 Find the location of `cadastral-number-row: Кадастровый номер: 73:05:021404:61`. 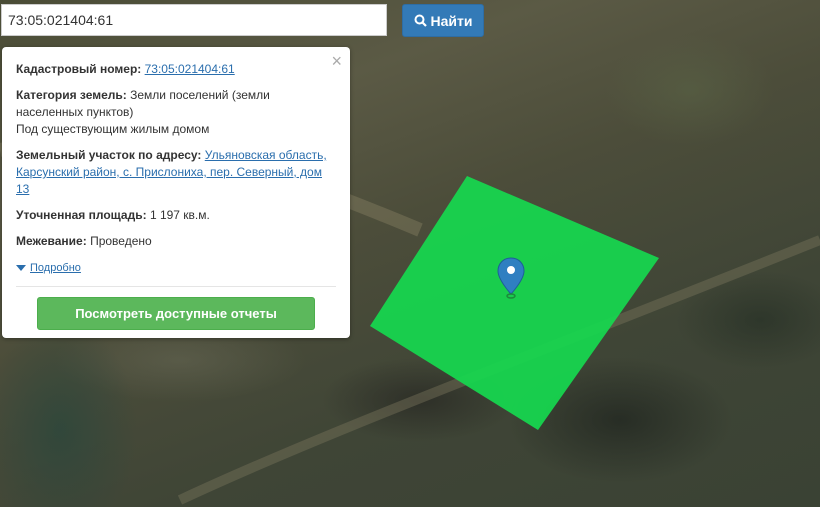

cadastral-number-row: Кадастровый номер: 73:05:021404:61 is located at coordinates (176, 69).